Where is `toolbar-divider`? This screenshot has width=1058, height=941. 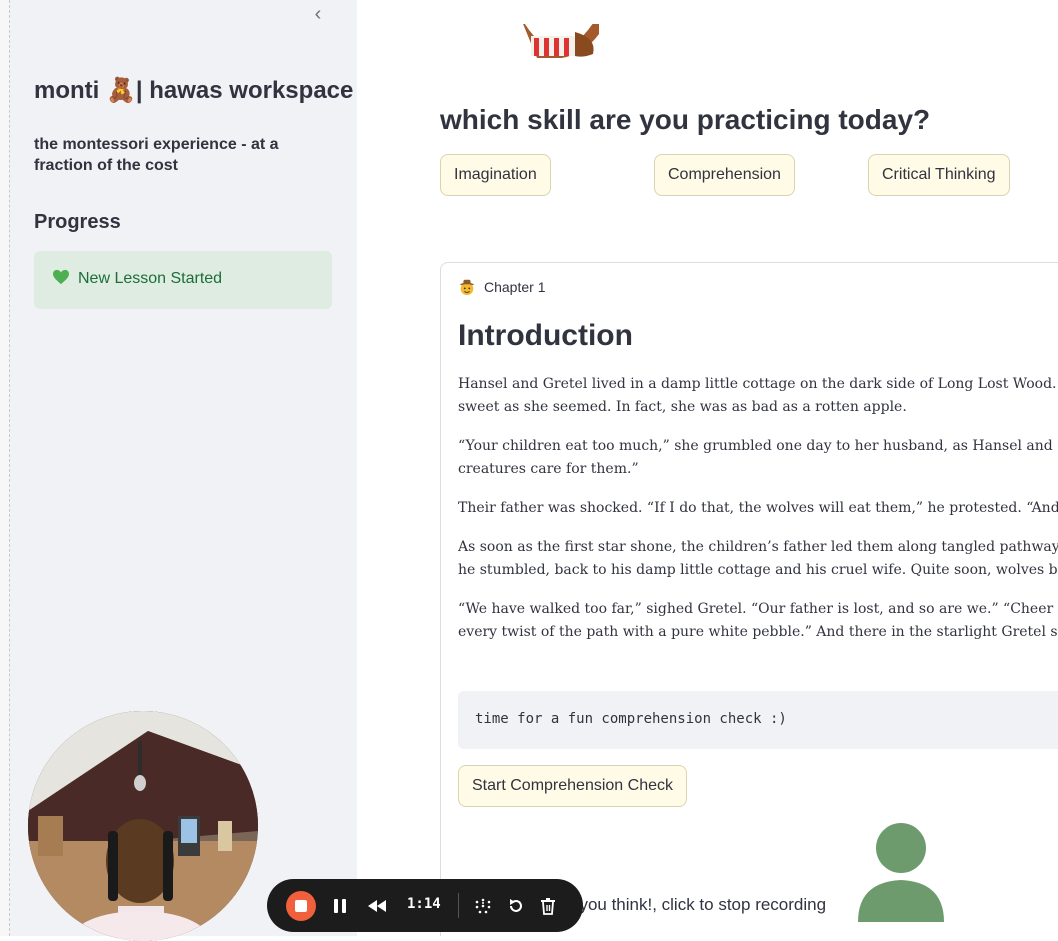 toolbar-divider is located at coordinates (458, 905).